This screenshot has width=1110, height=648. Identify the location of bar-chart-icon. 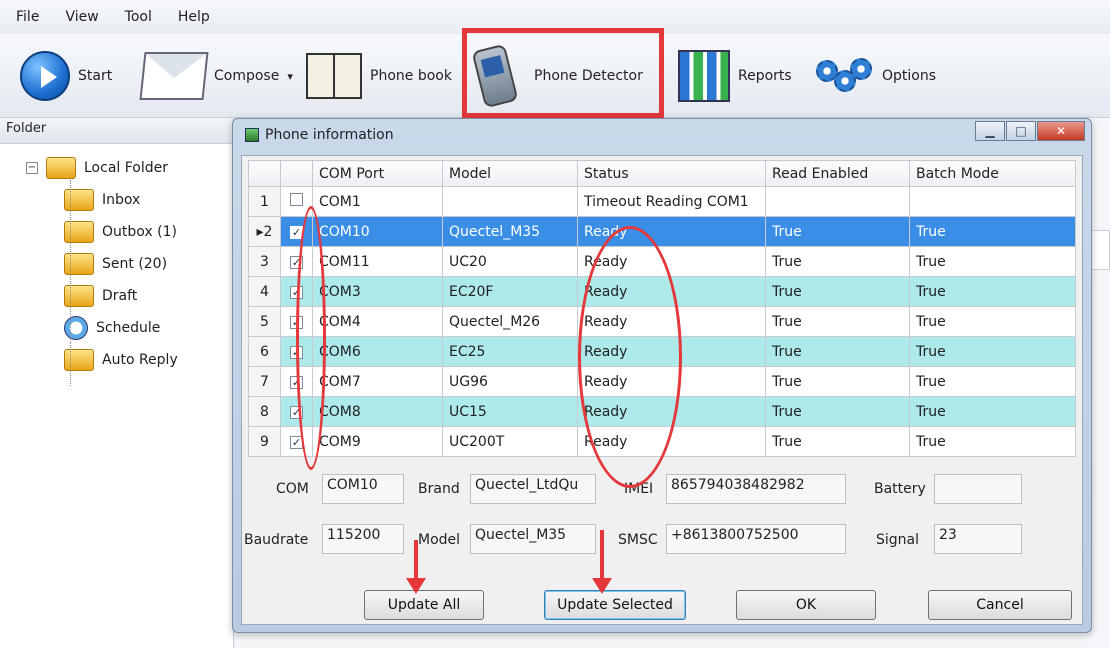
(704, 76).